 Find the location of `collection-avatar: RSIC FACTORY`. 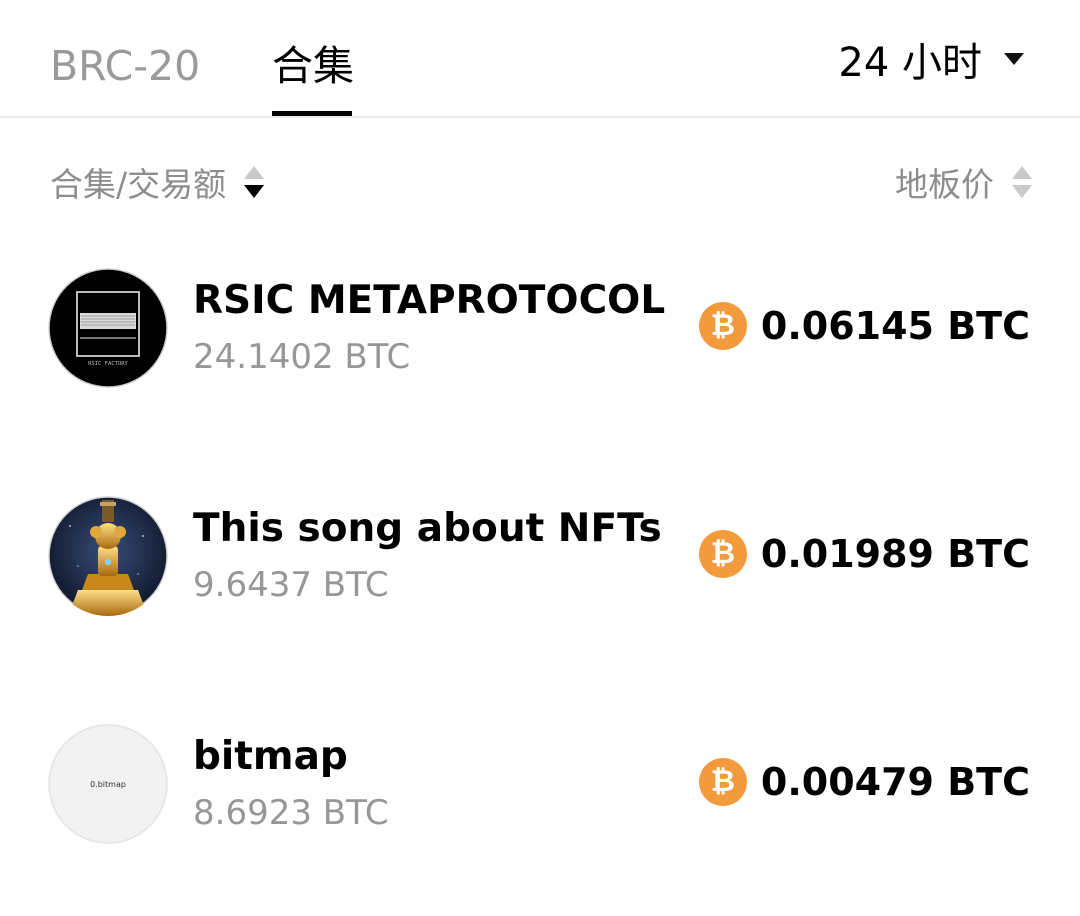

collection-avatar: RSIC FACTORY is located at coordinates (108, 328).